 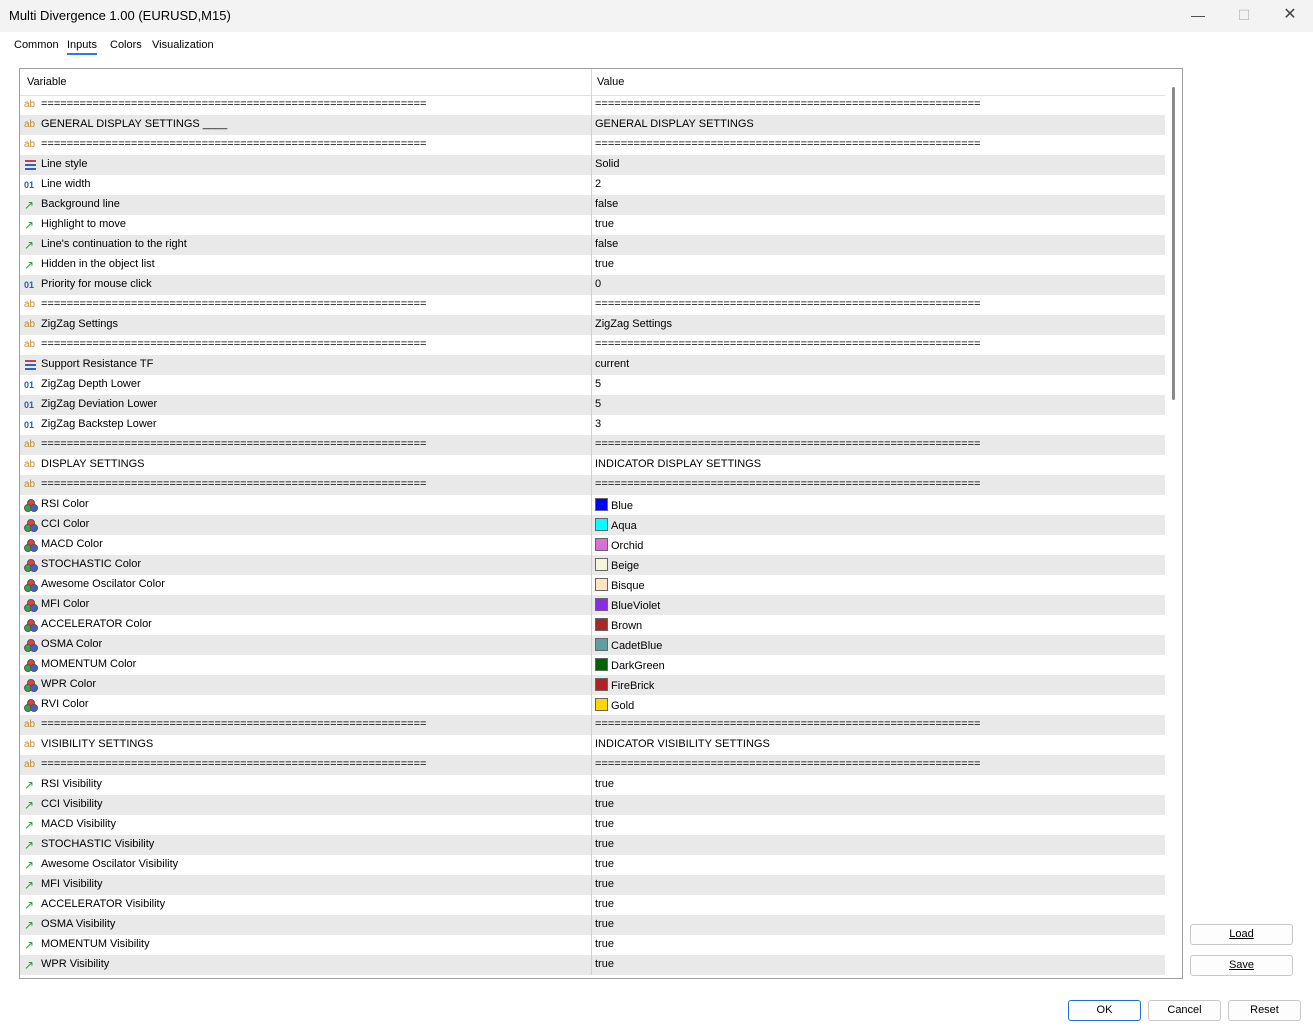 I want to click on table-row: CCI Color Aqua, so click(x=592, y=525).